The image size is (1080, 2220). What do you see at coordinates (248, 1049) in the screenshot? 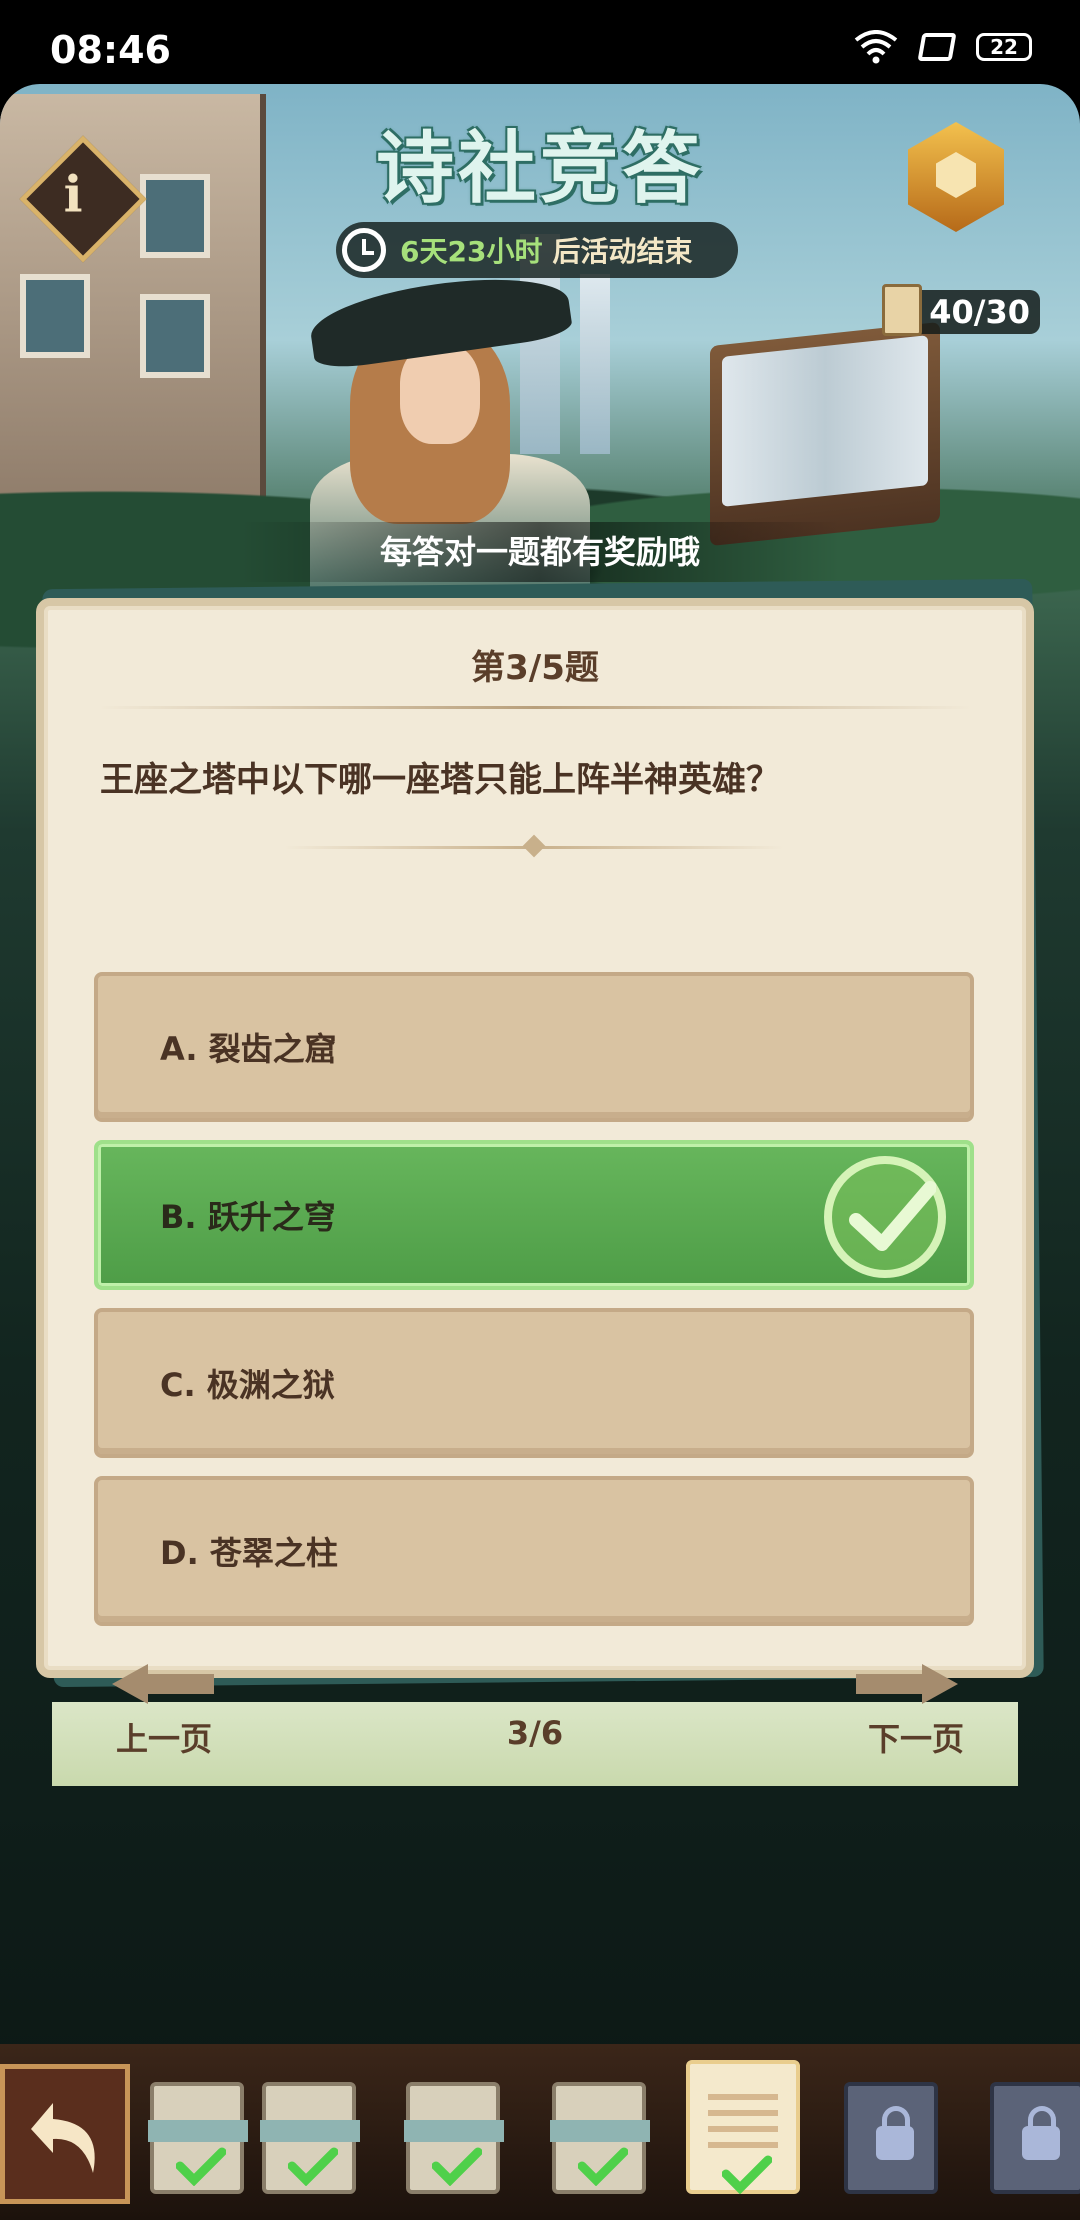
I see `option-label: A. 裂齿之窟` at bounding box center [248, 1049].